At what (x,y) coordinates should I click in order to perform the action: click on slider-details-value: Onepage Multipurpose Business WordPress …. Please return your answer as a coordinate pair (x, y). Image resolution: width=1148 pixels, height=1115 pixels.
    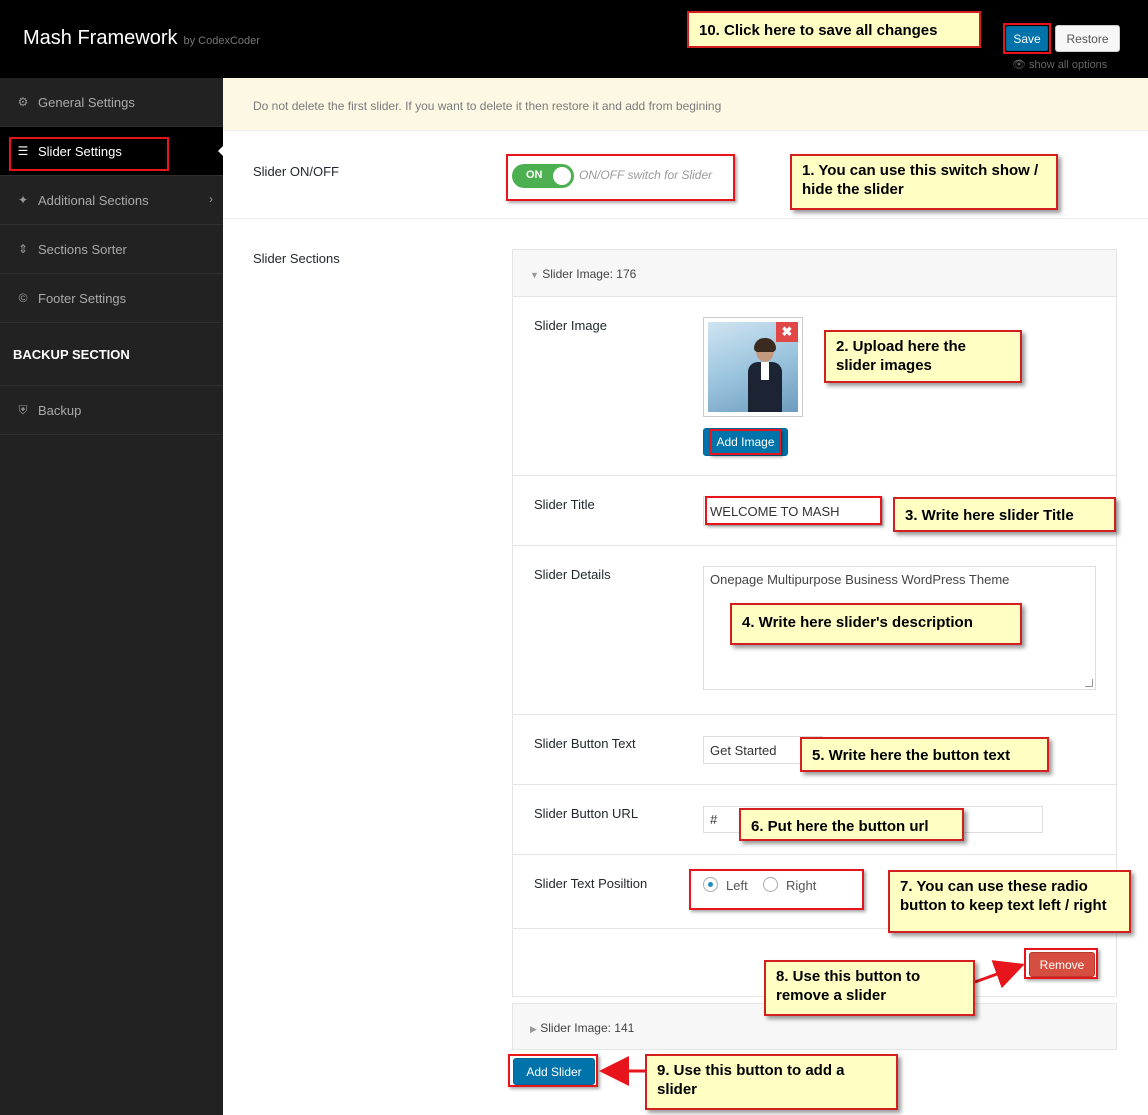
    Looking at the image, I should click on (860, 579).